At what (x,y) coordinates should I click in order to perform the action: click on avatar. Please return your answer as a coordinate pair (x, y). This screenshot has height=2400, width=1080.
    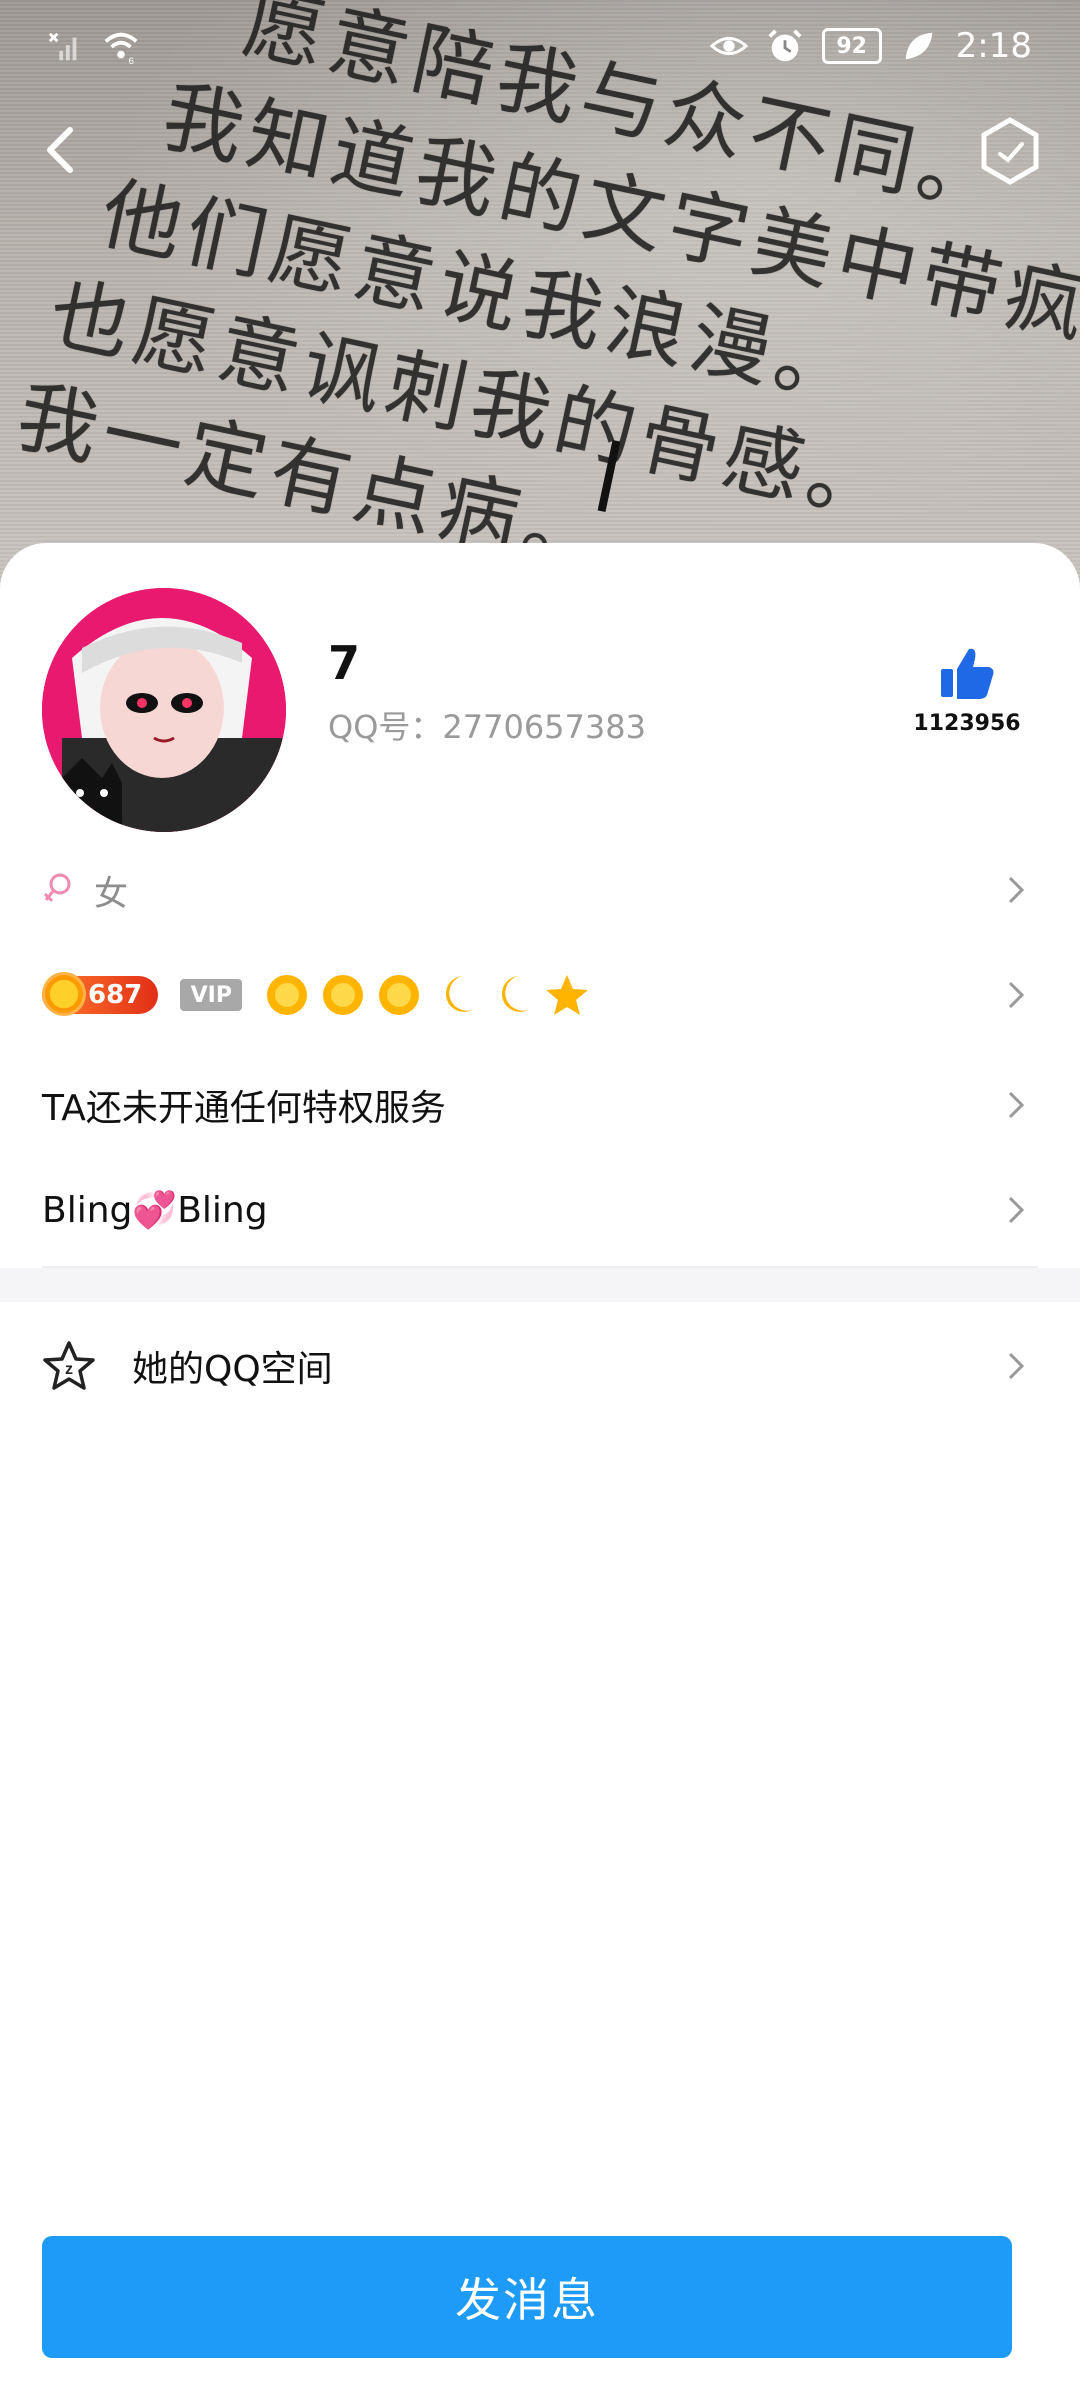
    Looking at the image, I should click on (164, 710).